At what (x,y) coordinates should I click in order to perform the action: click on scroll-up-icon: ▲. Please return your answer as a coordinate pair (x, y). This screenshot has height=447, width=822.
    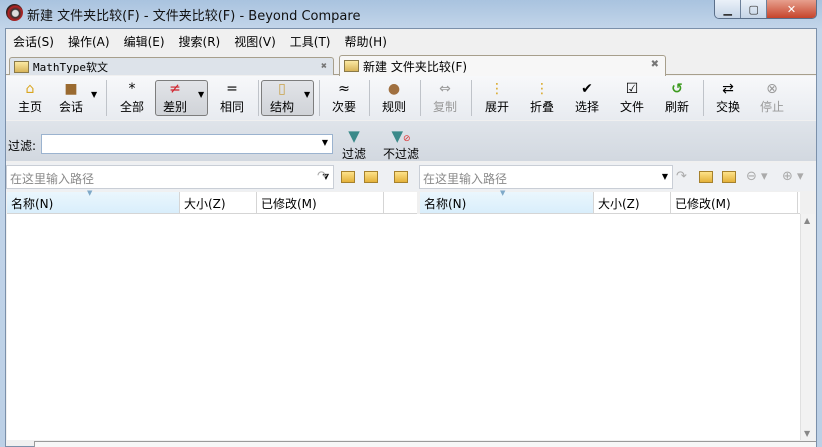
    Looking at the image, I should click on (807, 220).